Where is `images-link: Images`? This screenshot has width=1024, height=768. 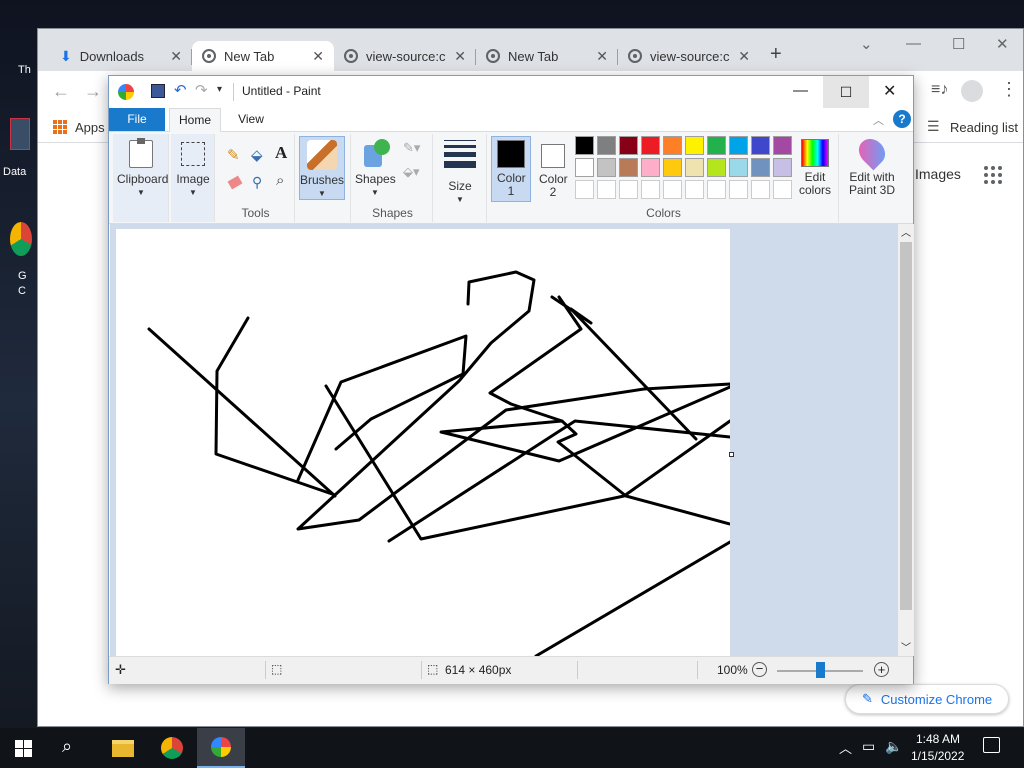 images-link: Images is located at coordinates (938, 174).